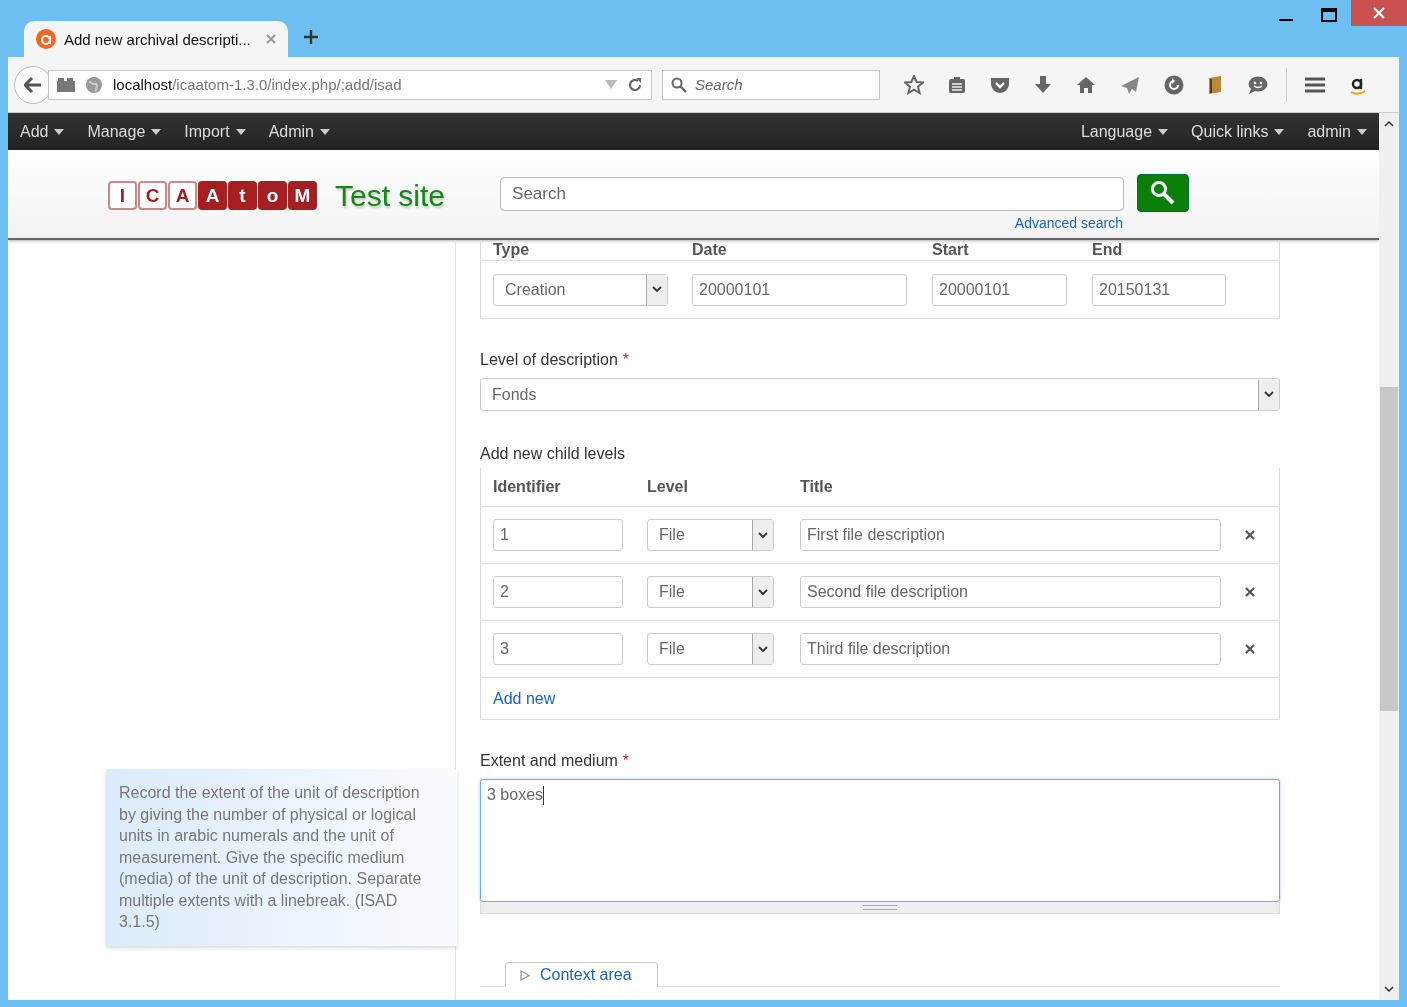 This screenshot has width=1407, height=1007. I want to click on logo-letter: o, so click(272, 195).